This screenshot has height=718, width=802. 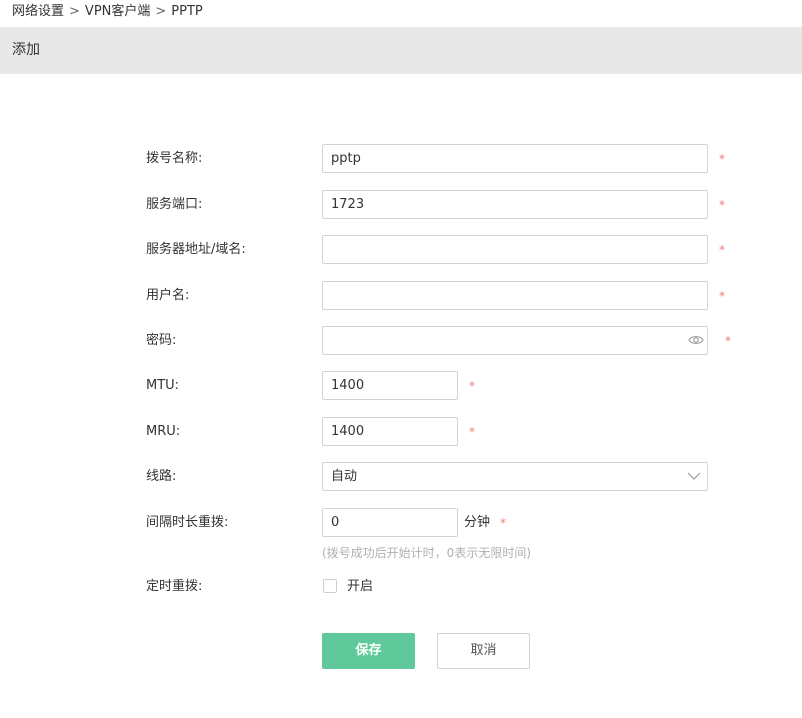 What do you see at coordinates (174, 158) in the screenshot?
I see `dial-name-label: 拨号名称:` at bounding box center [174, 158].